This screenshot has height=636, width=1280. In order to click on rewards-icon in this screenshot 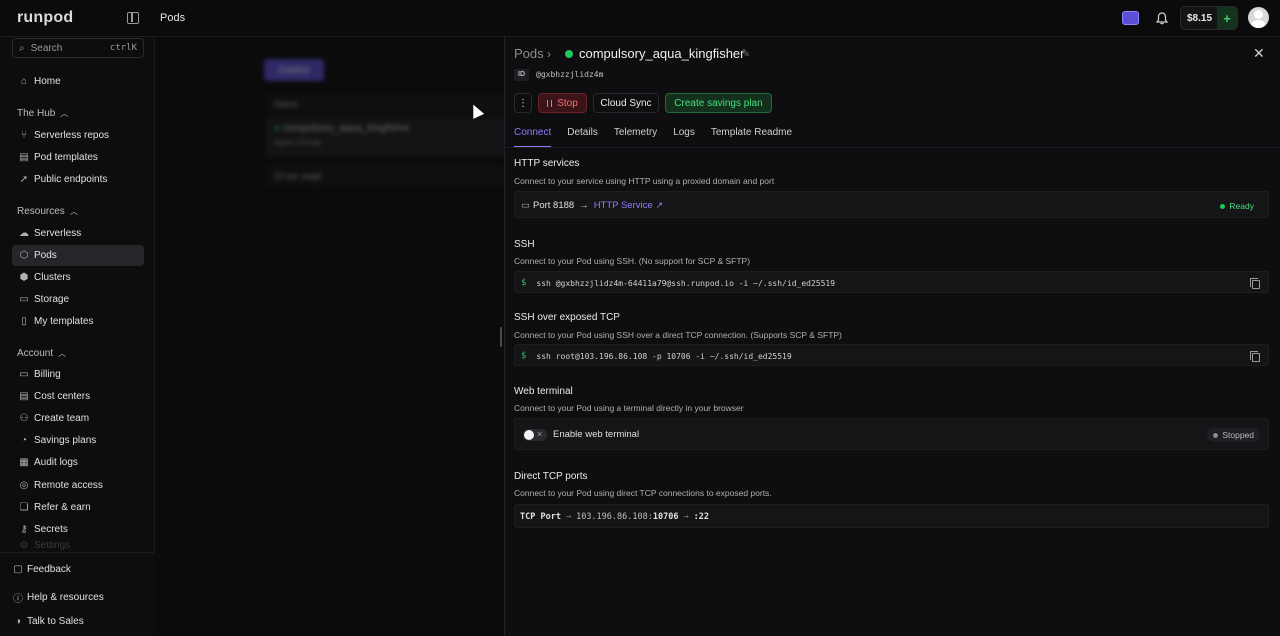, I will do `click(1130, 18)`.